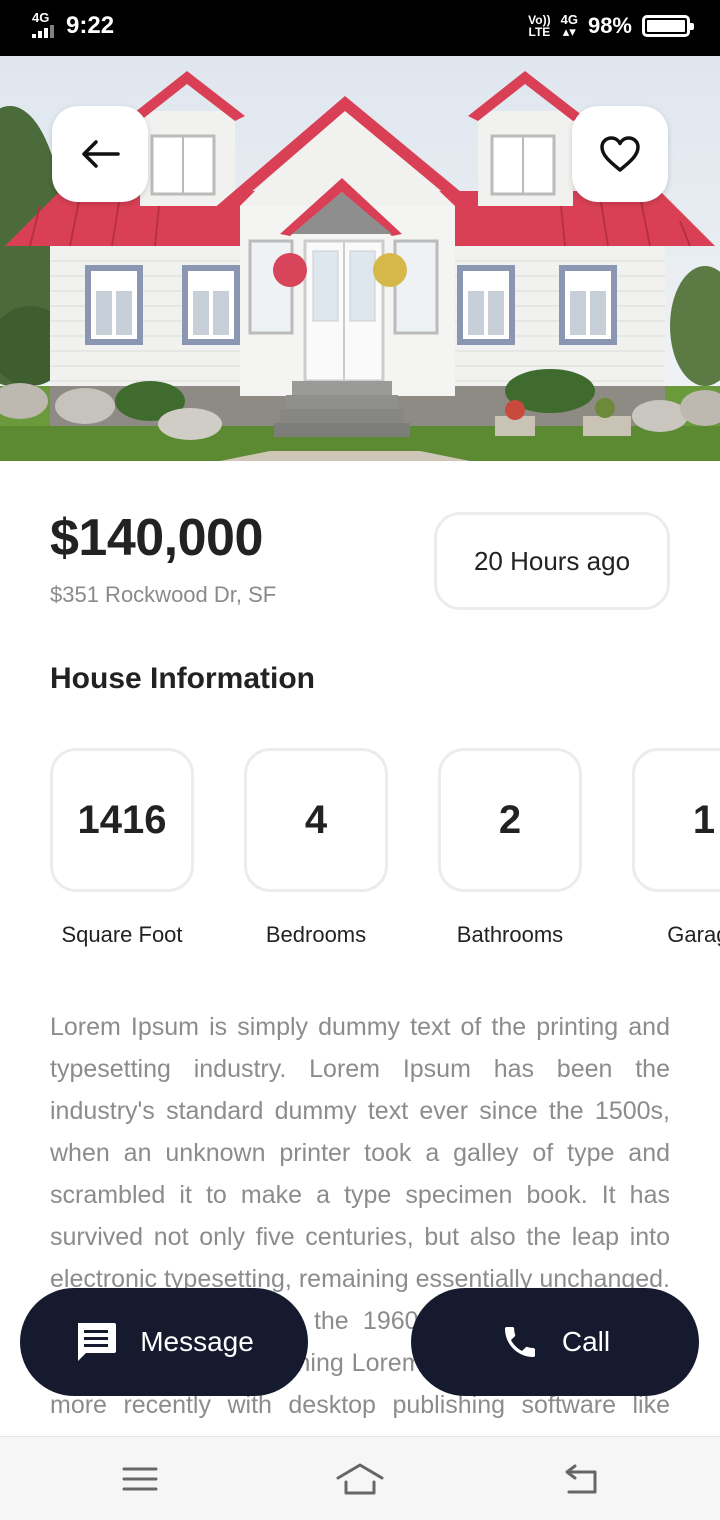 Image resolution: width=720 pixels, height=1520 pixels. Describe the element at coordinates (163, 594) in the screenshot. I see `listing-address: $351 Rockwood Dr, SF` at that location.